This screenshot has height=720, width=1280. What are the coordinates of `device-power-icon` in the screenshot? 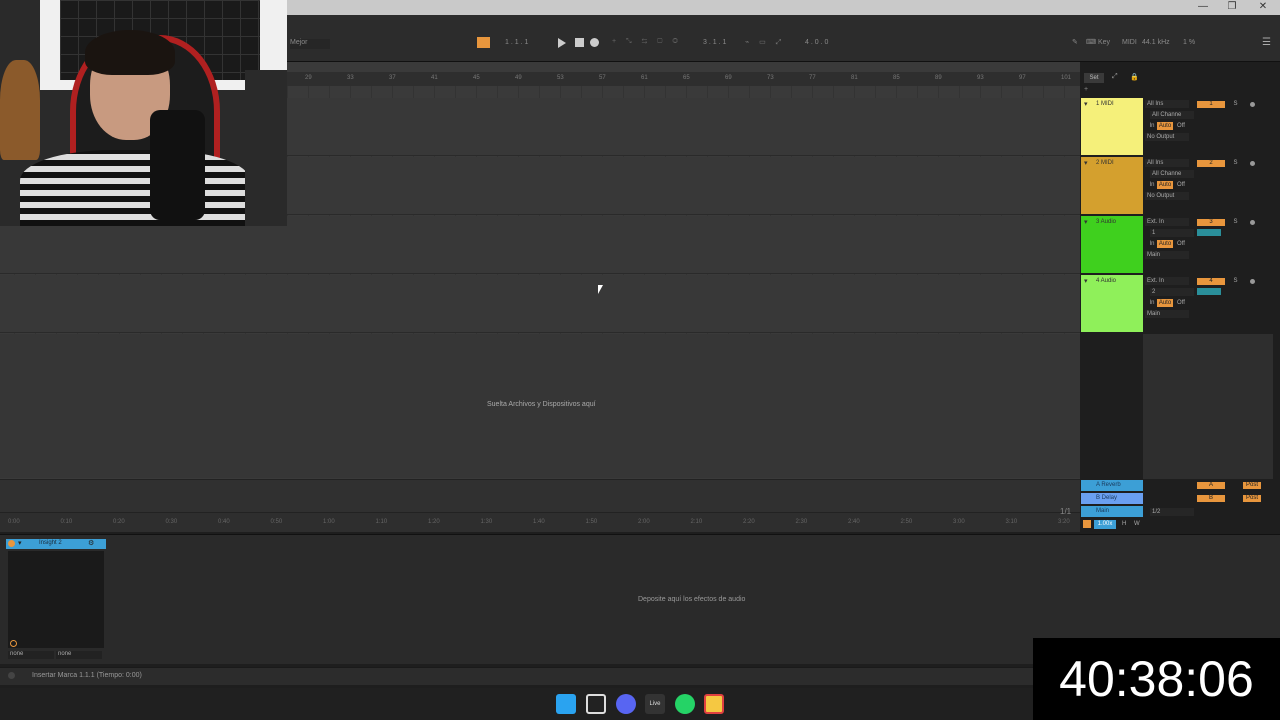 It's located at (11, 543).